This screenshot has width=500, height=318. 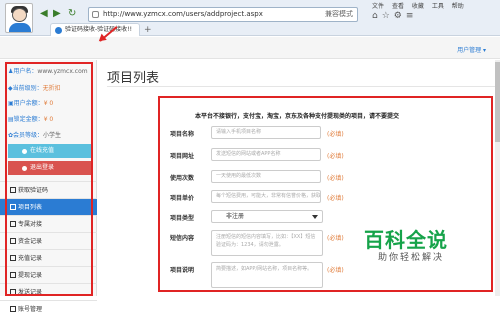 What do you see at coordinates (182, 238) in the screenshot?
I see `sms-content-label: 短信内容` at bounding box center [182, 238].